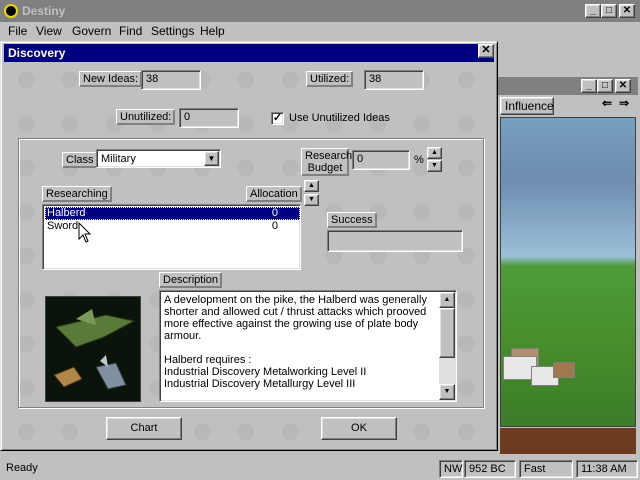  Describe the element at coordinates (447, 333) in the screenshot. I see `scroll-thumb` at that location.